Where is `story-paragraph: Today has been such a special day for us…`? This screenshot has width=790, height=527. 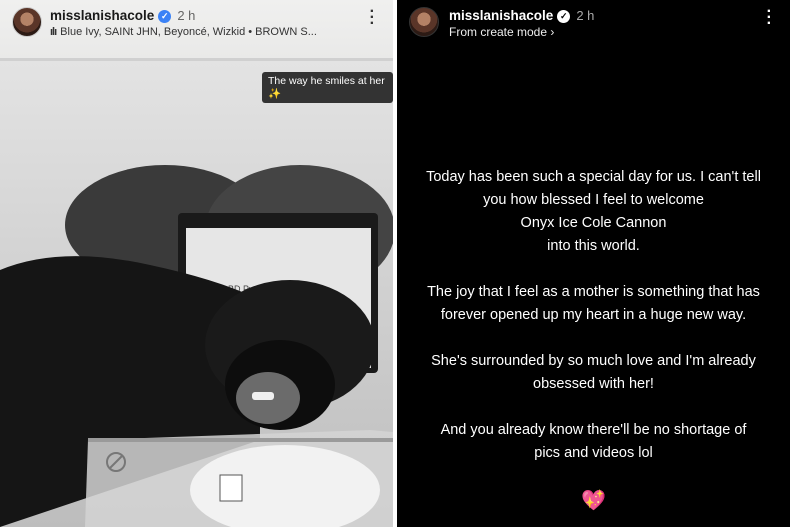
story-paragraph: Today has been such a special day for us… is located at coordinates (593, 211).